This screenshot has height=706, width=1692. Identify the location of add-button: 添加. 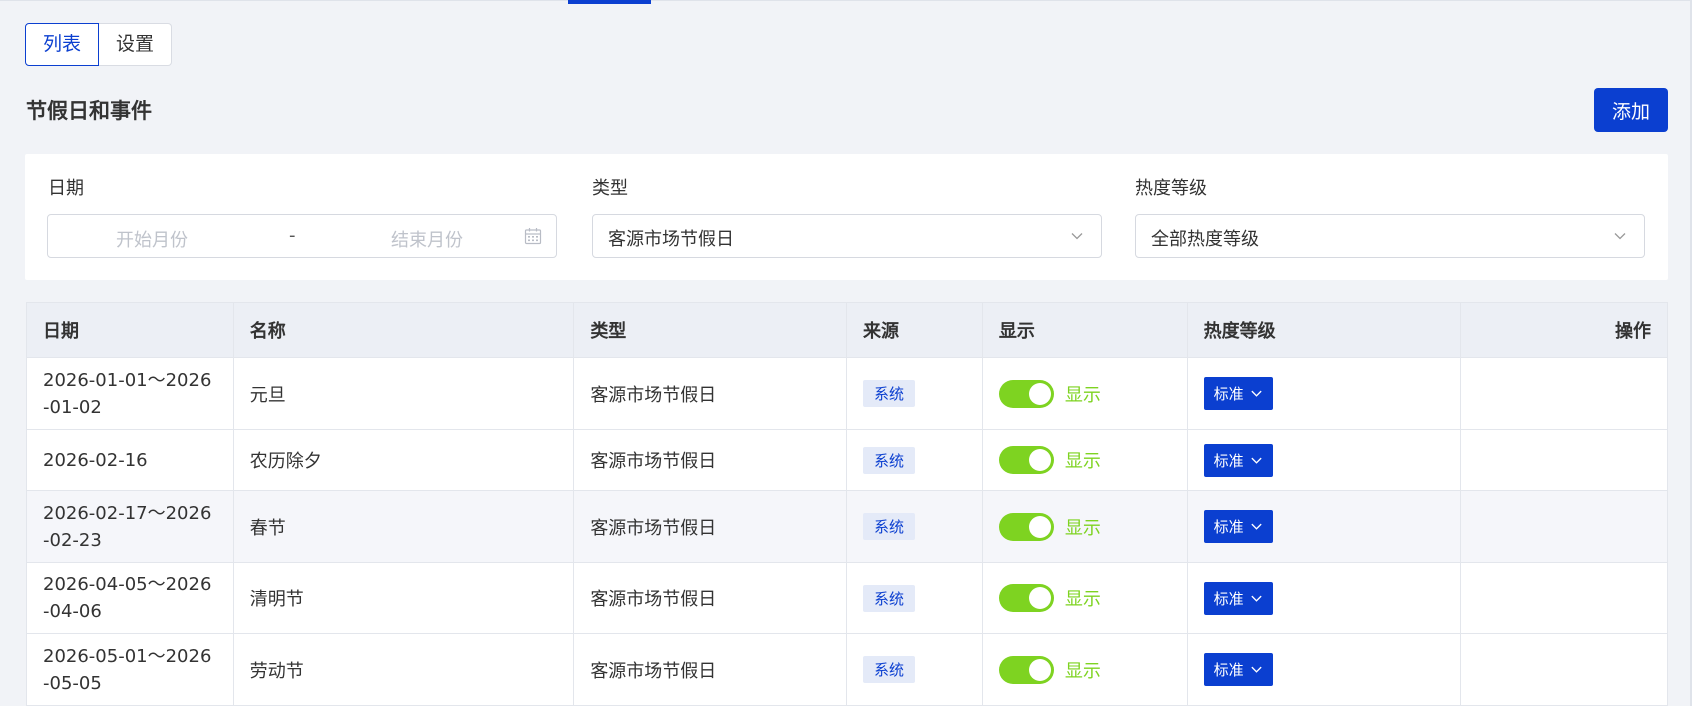
(1631, 110).